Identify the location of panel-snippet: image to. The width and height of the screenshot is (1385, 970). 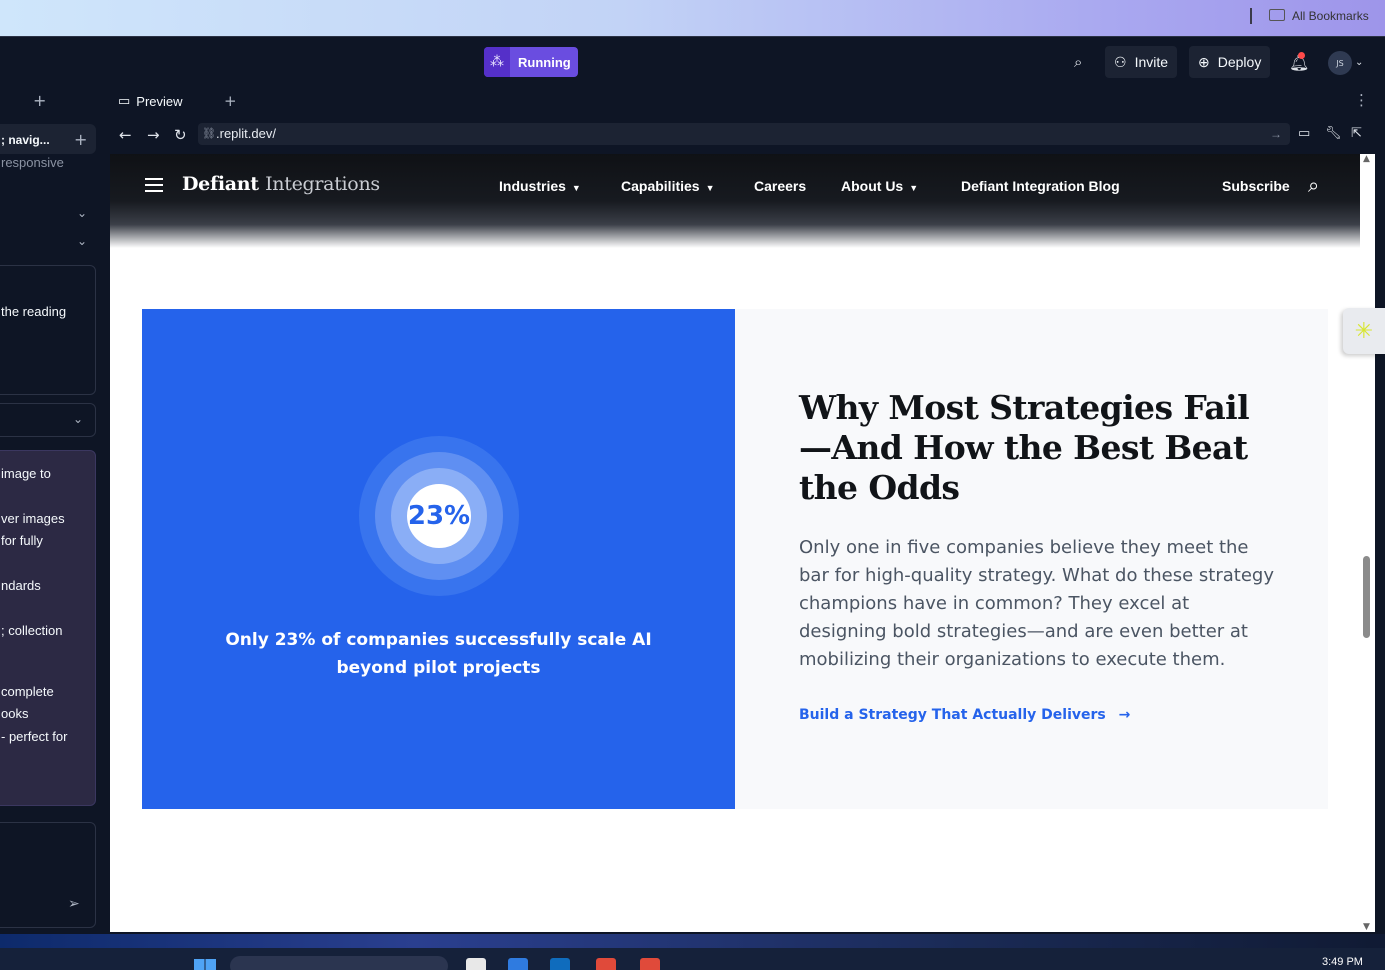
(26, 473).